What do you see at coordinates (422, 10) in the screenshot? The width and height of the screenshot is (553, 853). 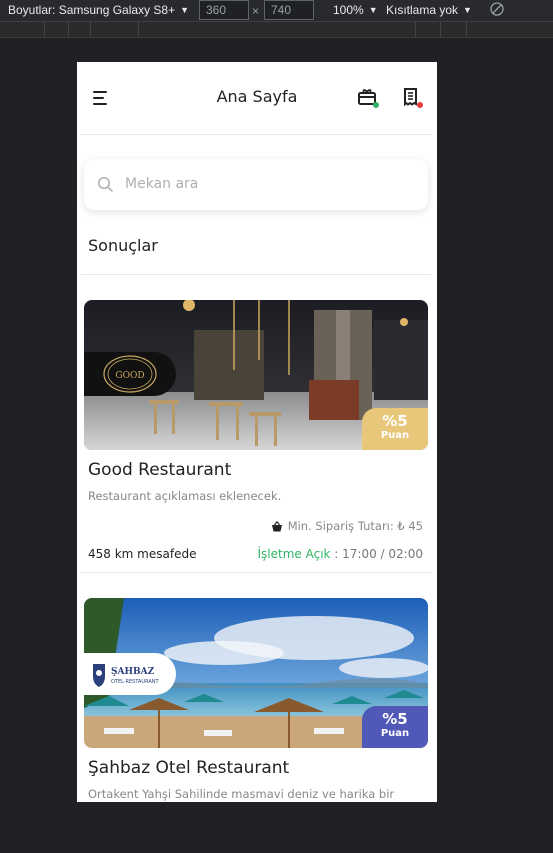 I see `throttle-label: Kısıtlama yok` at bounding box center [422, 10].